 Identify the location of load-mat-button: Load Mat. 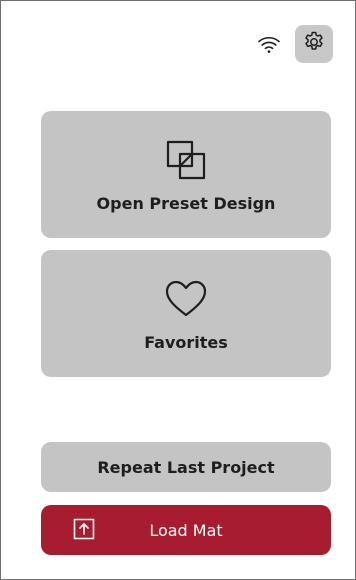
(186, 530).